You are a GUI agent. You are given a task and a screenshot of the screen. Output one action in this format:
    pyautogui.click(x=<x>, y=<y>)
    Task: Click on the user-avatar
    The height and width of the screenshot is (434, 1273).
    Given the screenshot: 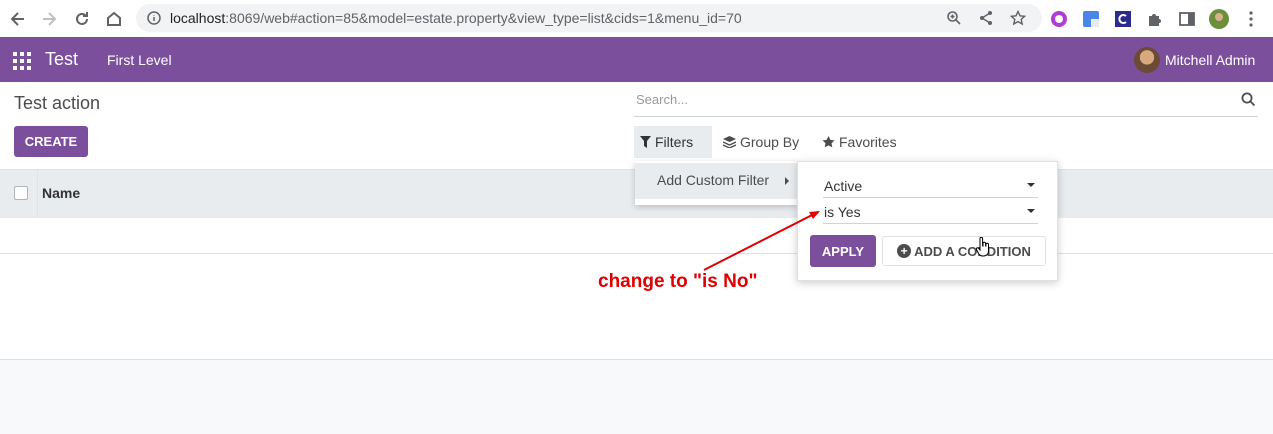 What is the action you would take?
    pyautogui.click(x=1147, y=60)
    